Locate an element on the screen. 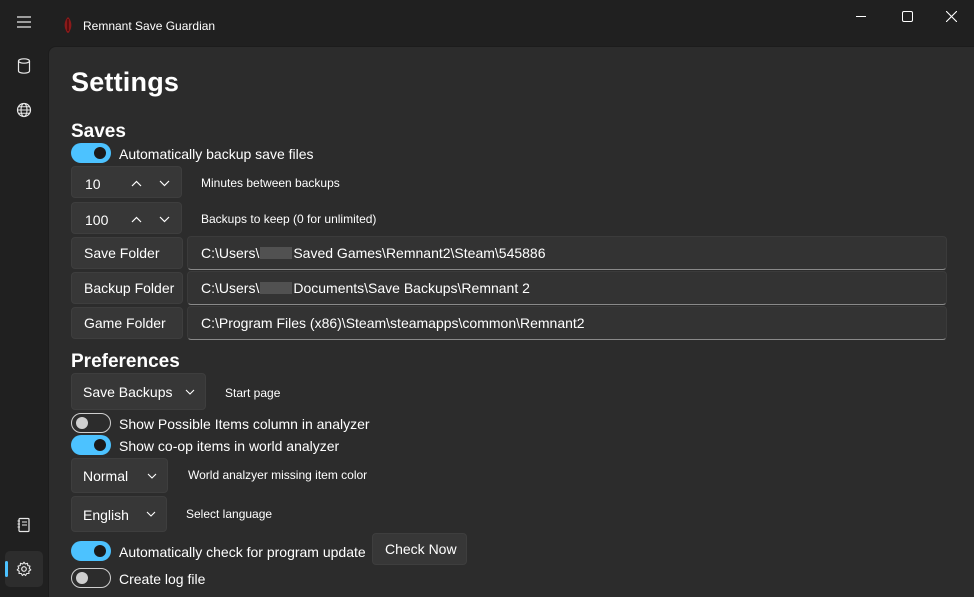 The image size is (974, 597). minutes-increment-button is located at coordinates (136, 183).